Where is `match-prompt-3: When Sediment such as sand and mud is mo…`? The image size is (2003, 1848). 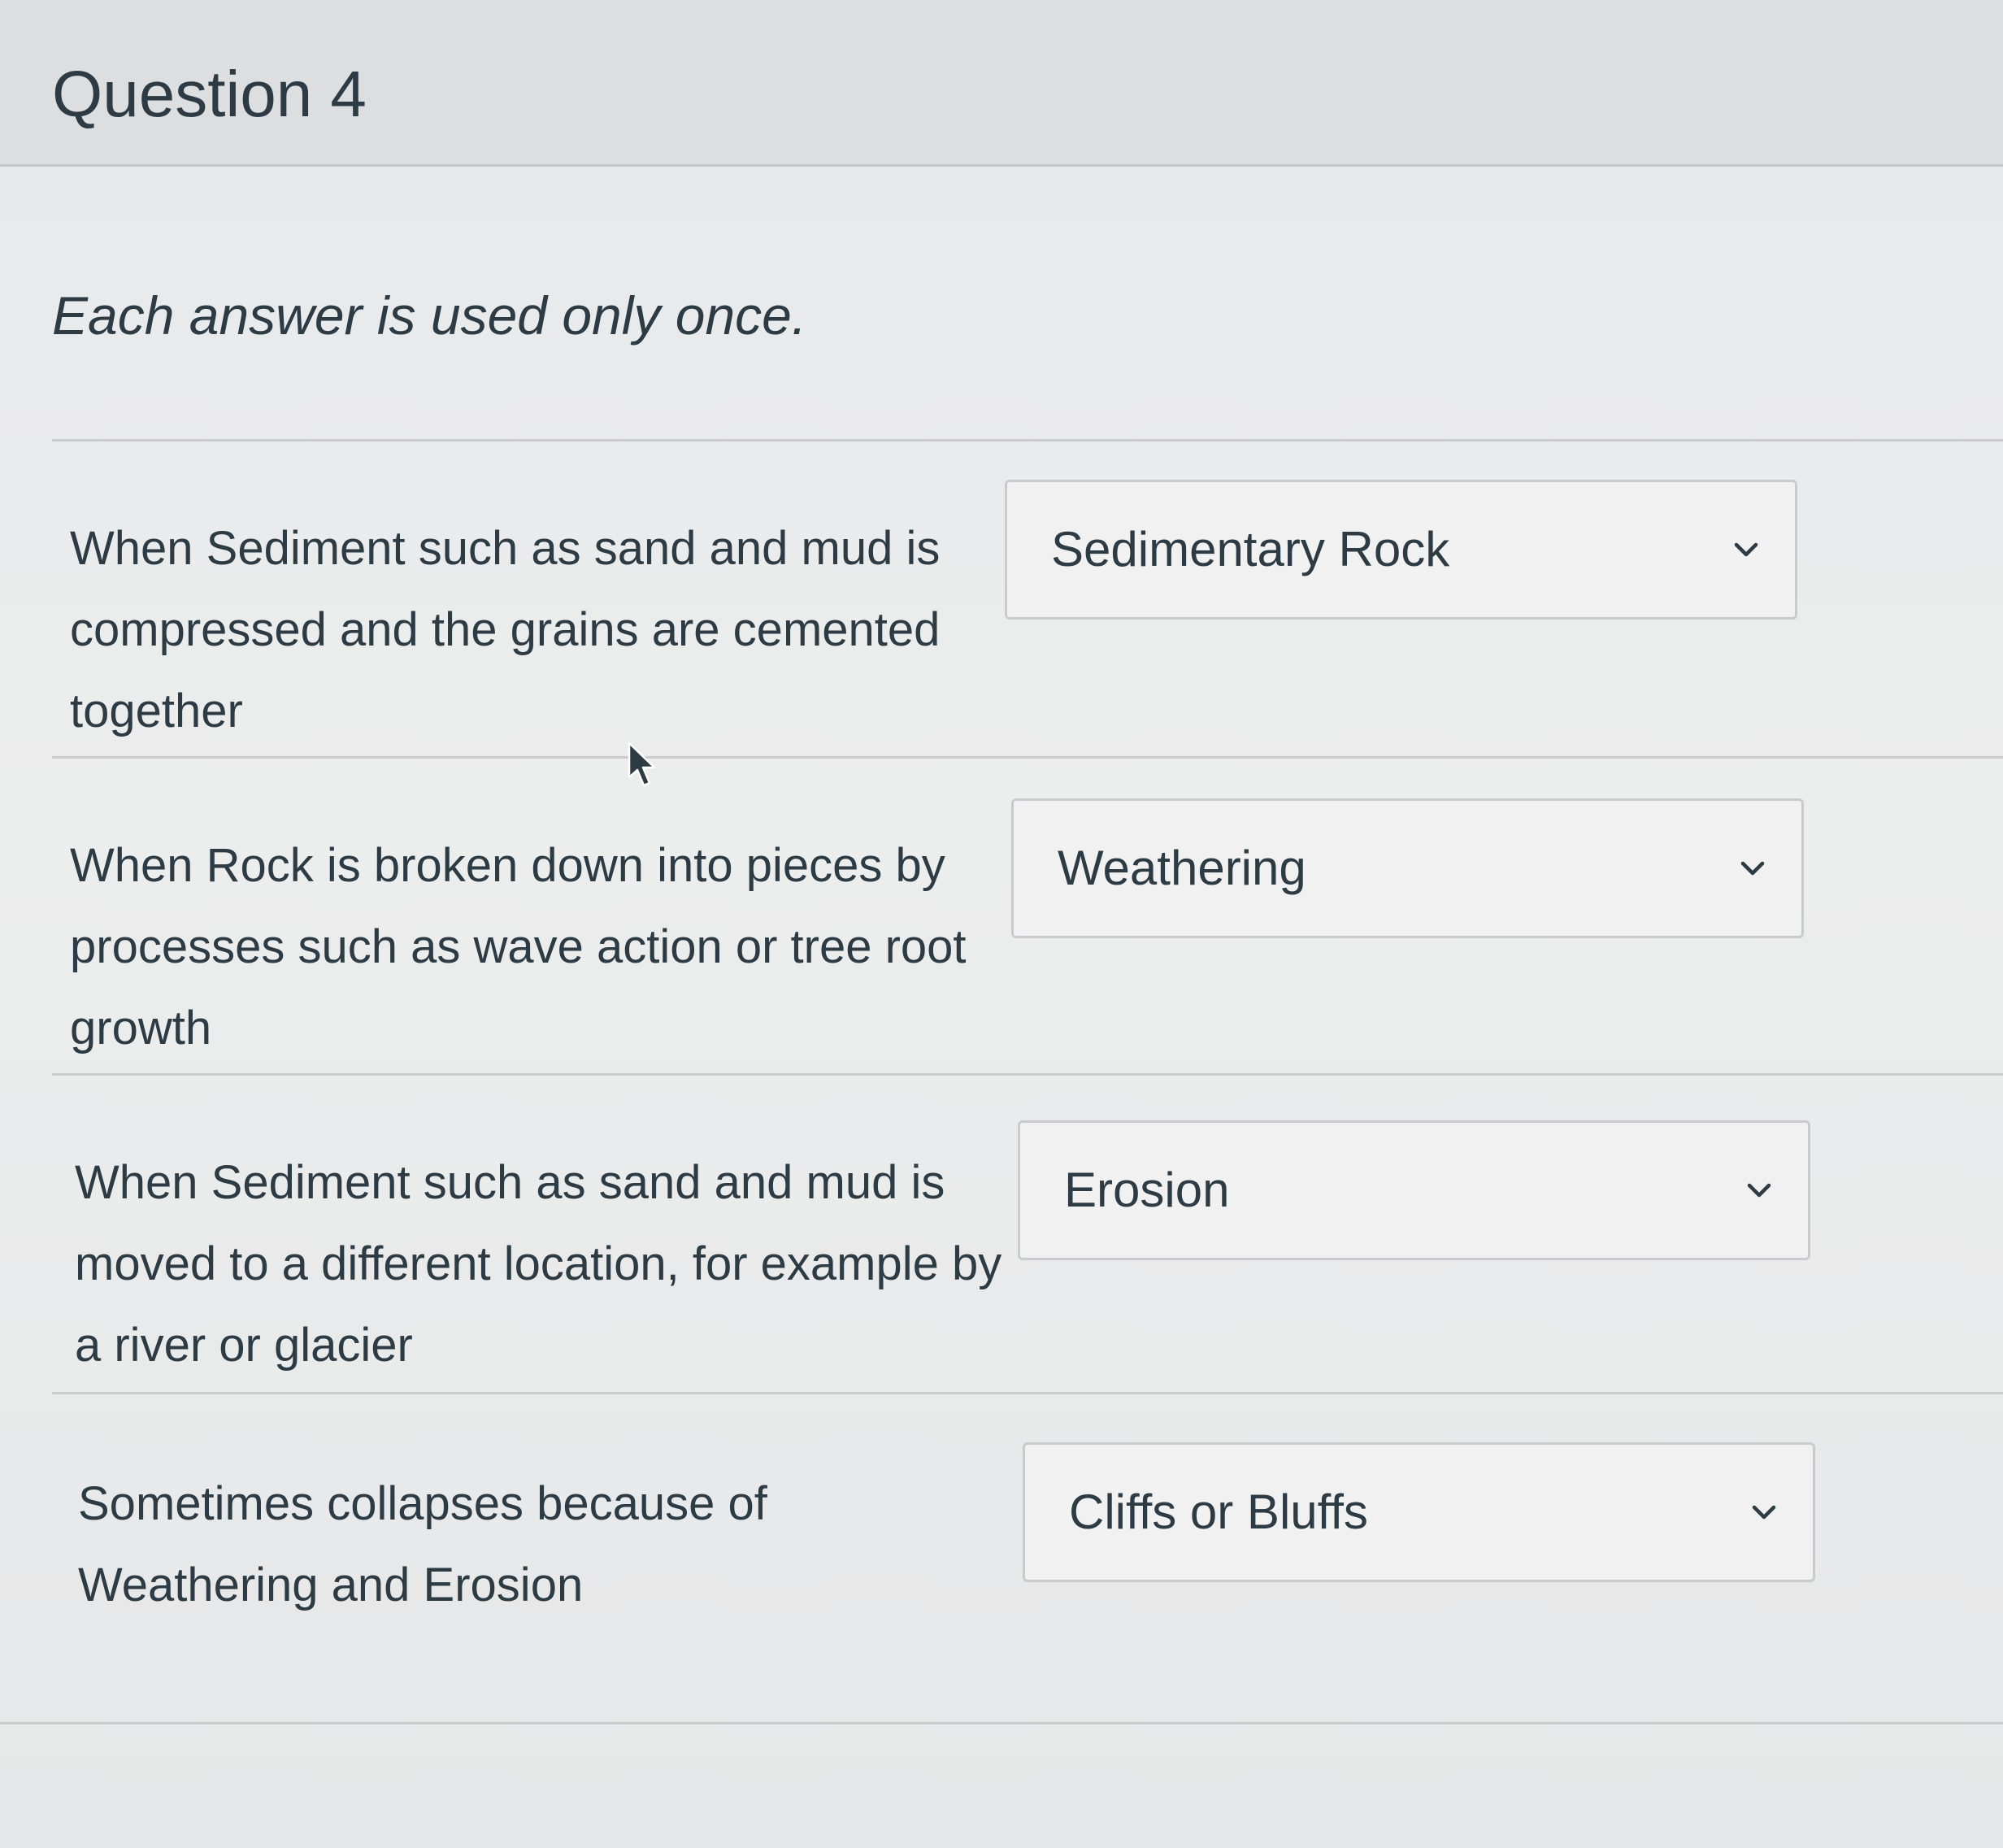 match-prompt-3: When Sediment such as sand and mud is mo… is located at coordinates (538, 1264).